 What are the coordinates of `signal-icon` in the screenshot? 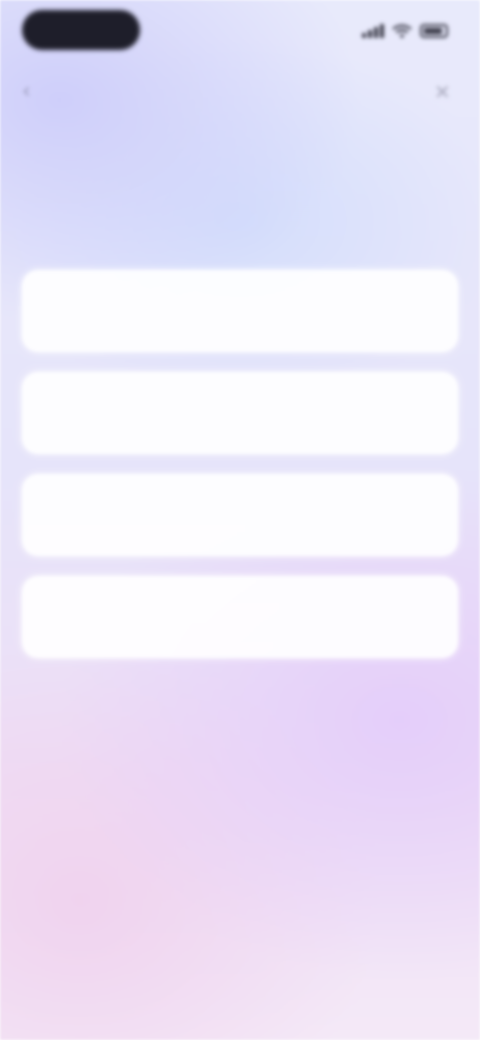 It's located at (373, 31).